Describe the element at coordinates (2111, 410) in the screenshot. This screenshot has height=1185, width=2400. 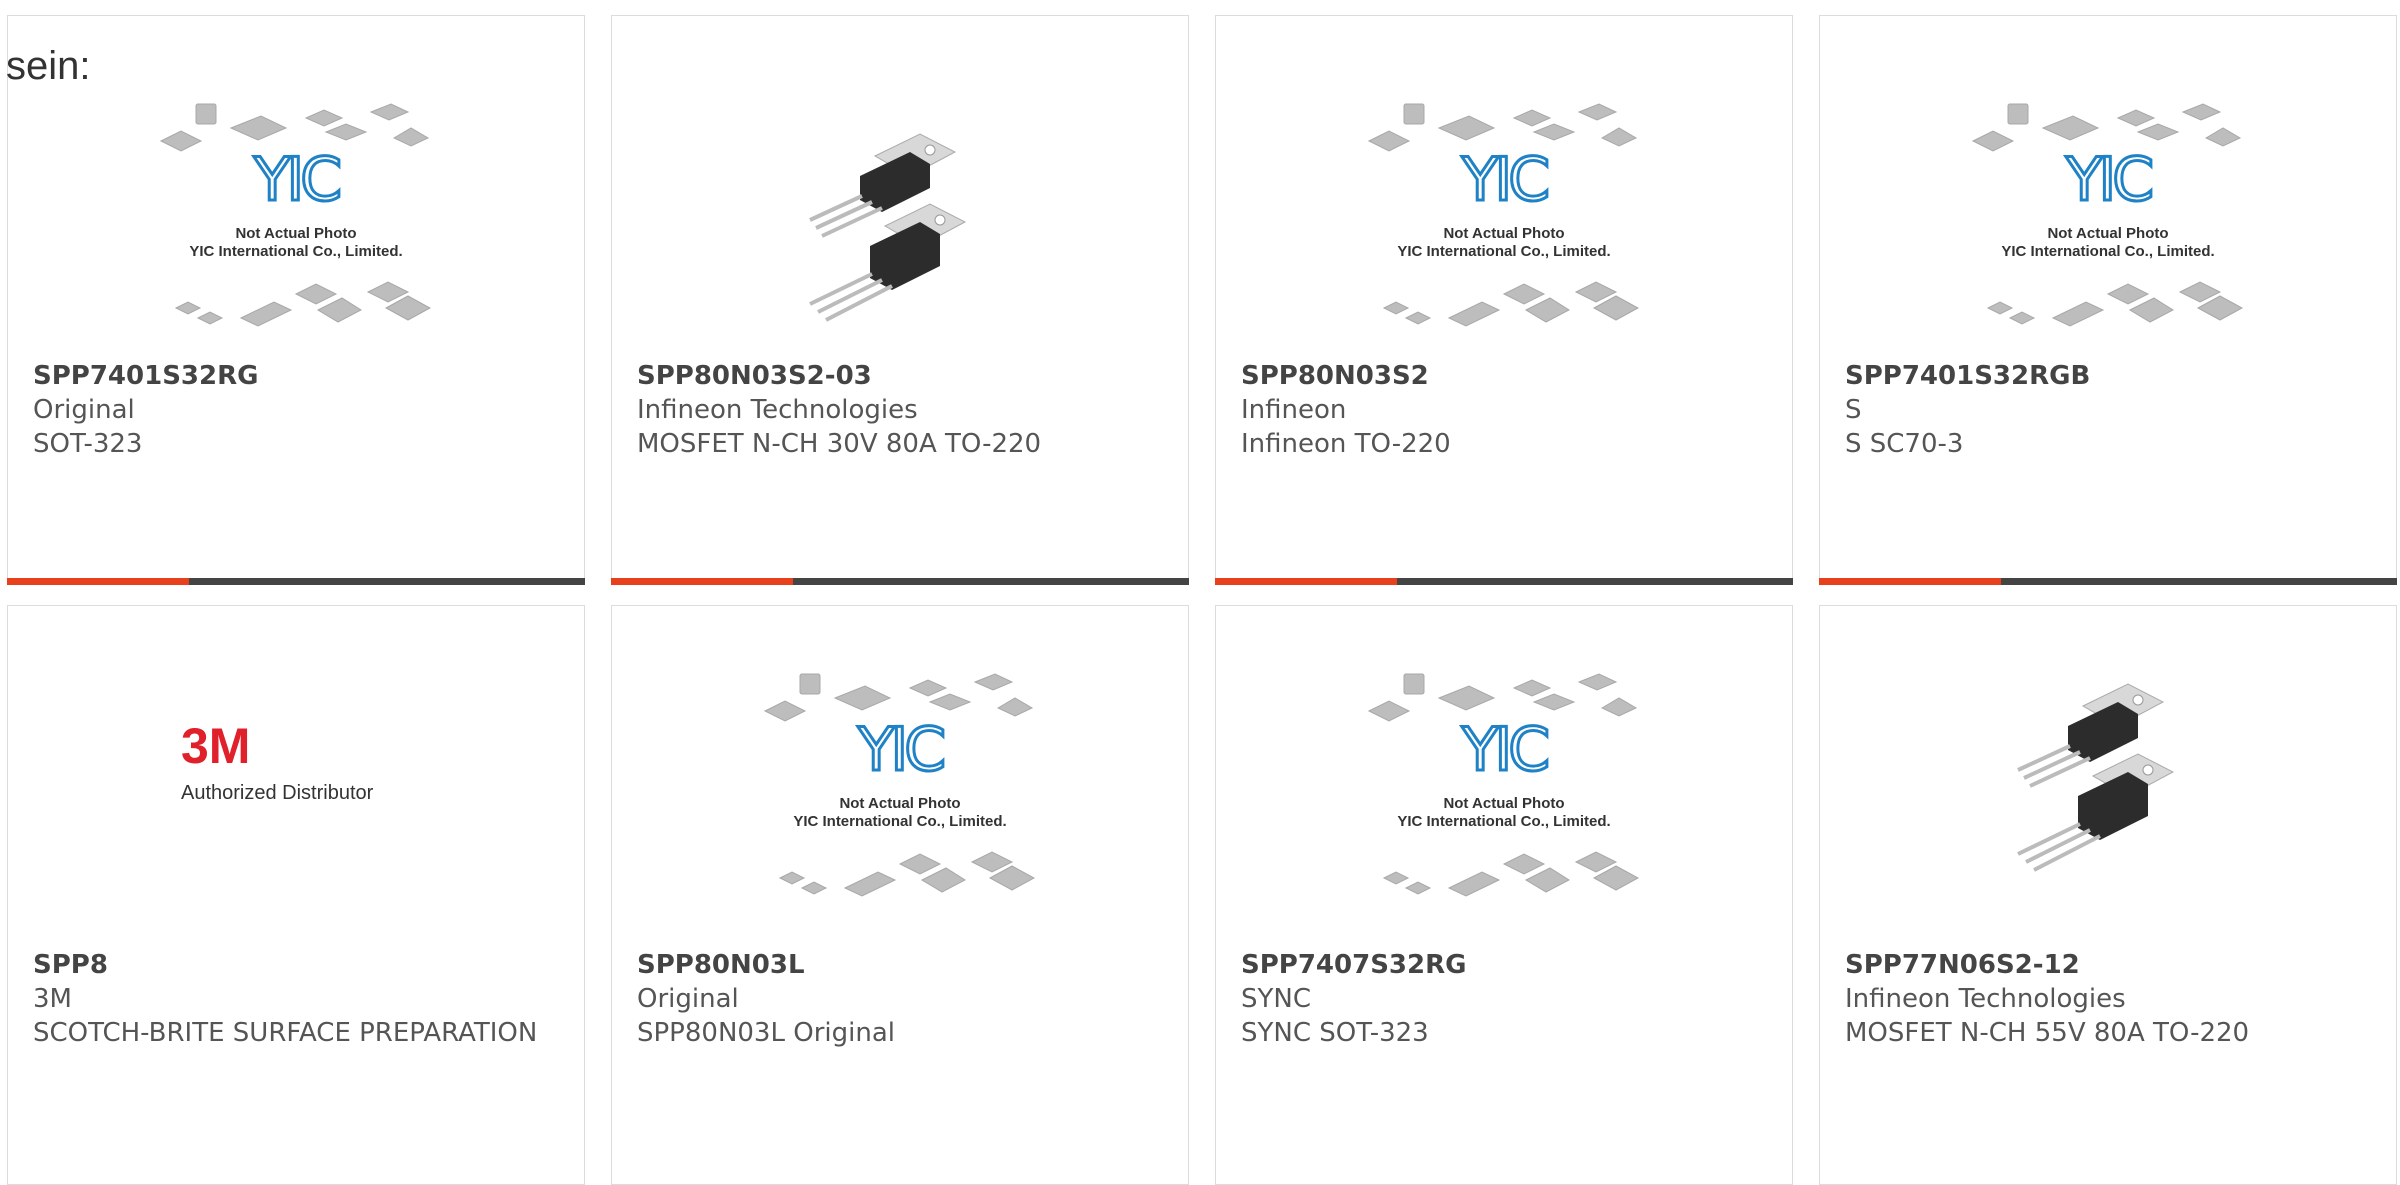
I see `product-info: SPP7401S32RGB S S SC70-3` at that location.